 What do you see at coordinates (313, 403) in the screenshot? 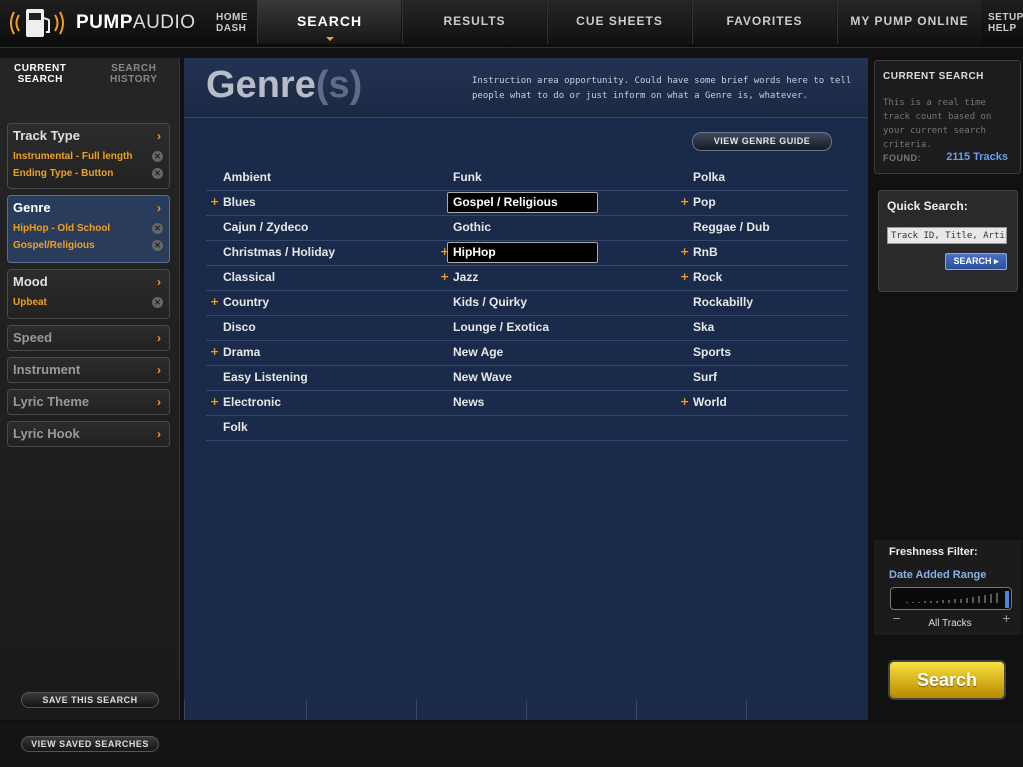
I see `genre-option: + Electronic` at bounding box center [313, 403].